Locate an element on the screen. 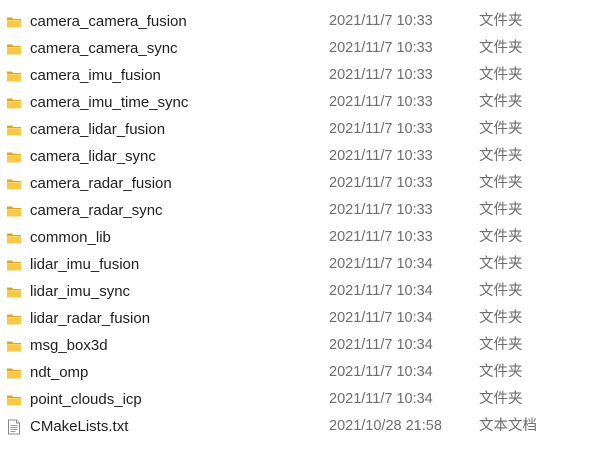  file-name: lidar_radar_fusion is located at coordinates (90, 318).